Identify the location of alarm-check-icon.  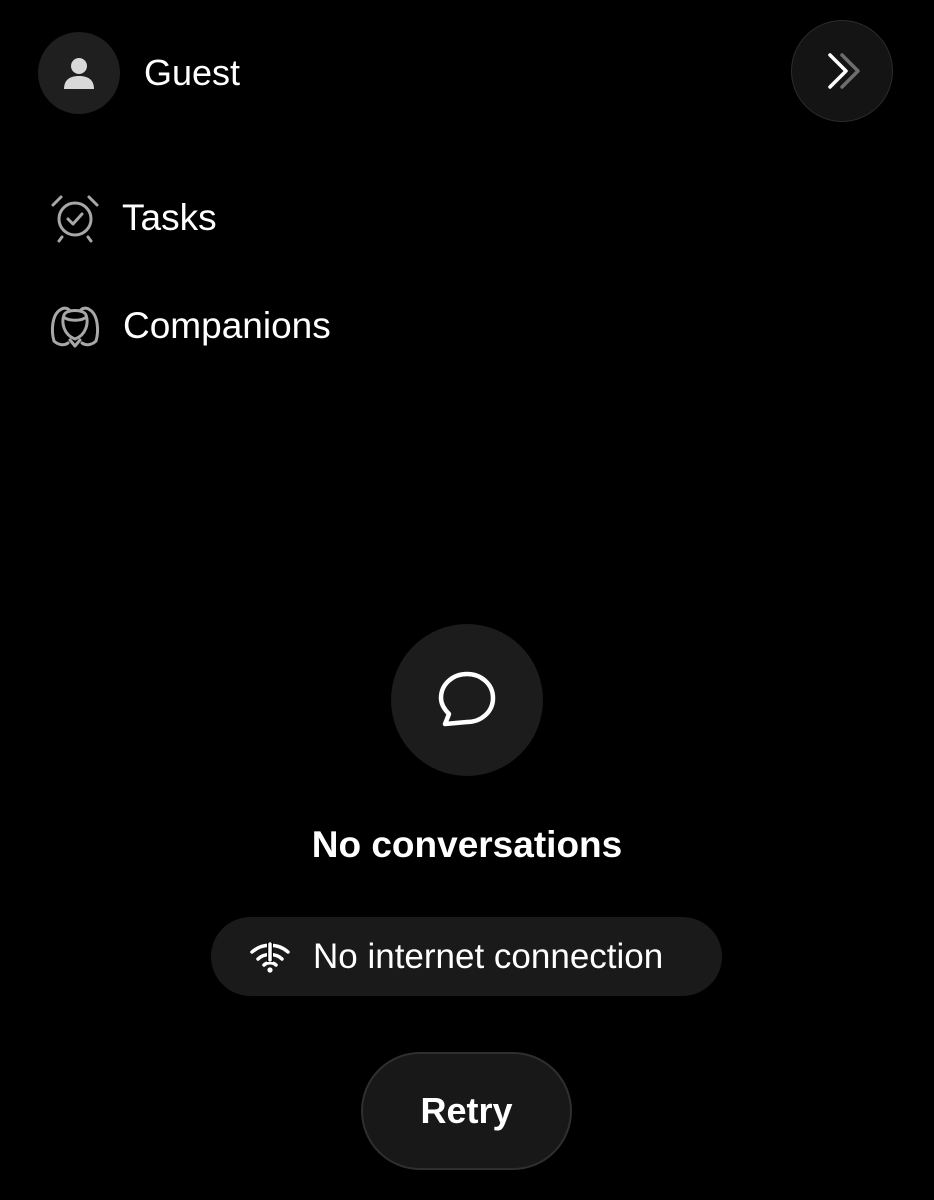
(75, 218).